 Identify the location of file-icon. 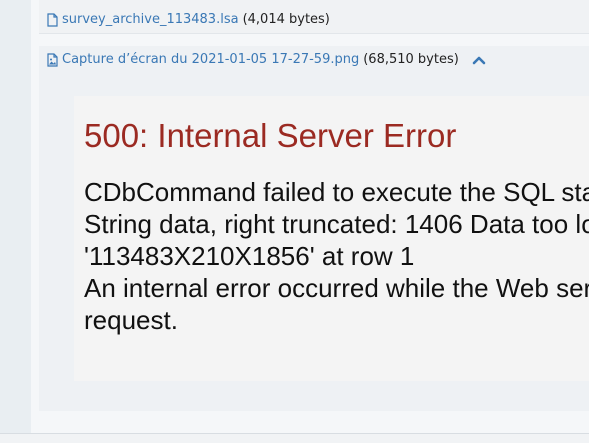
(52, 19).